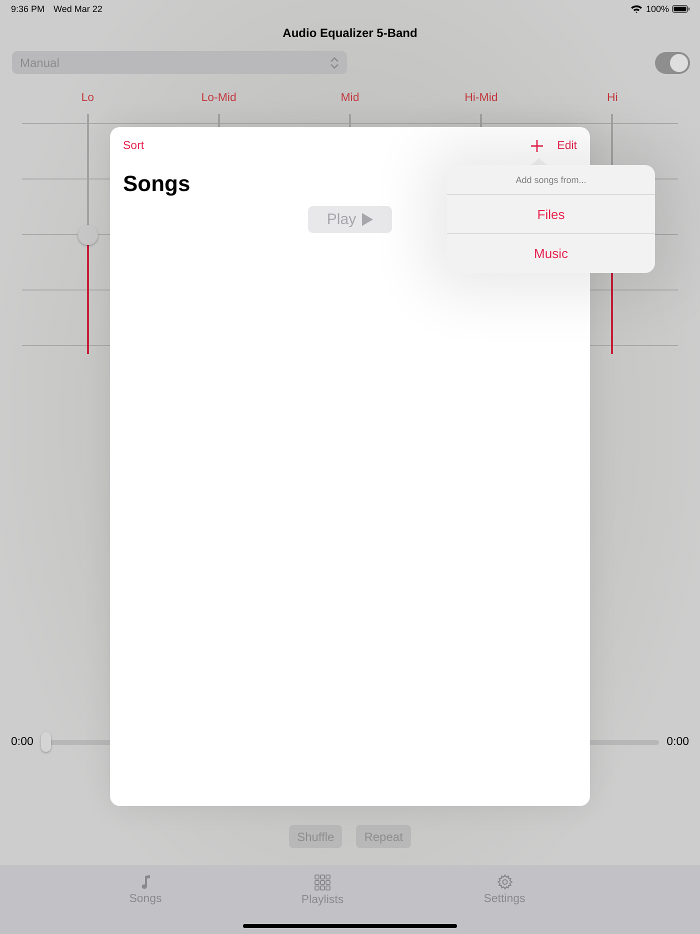  I want to click on elapsed-time: 0:00, so click(22, 742).